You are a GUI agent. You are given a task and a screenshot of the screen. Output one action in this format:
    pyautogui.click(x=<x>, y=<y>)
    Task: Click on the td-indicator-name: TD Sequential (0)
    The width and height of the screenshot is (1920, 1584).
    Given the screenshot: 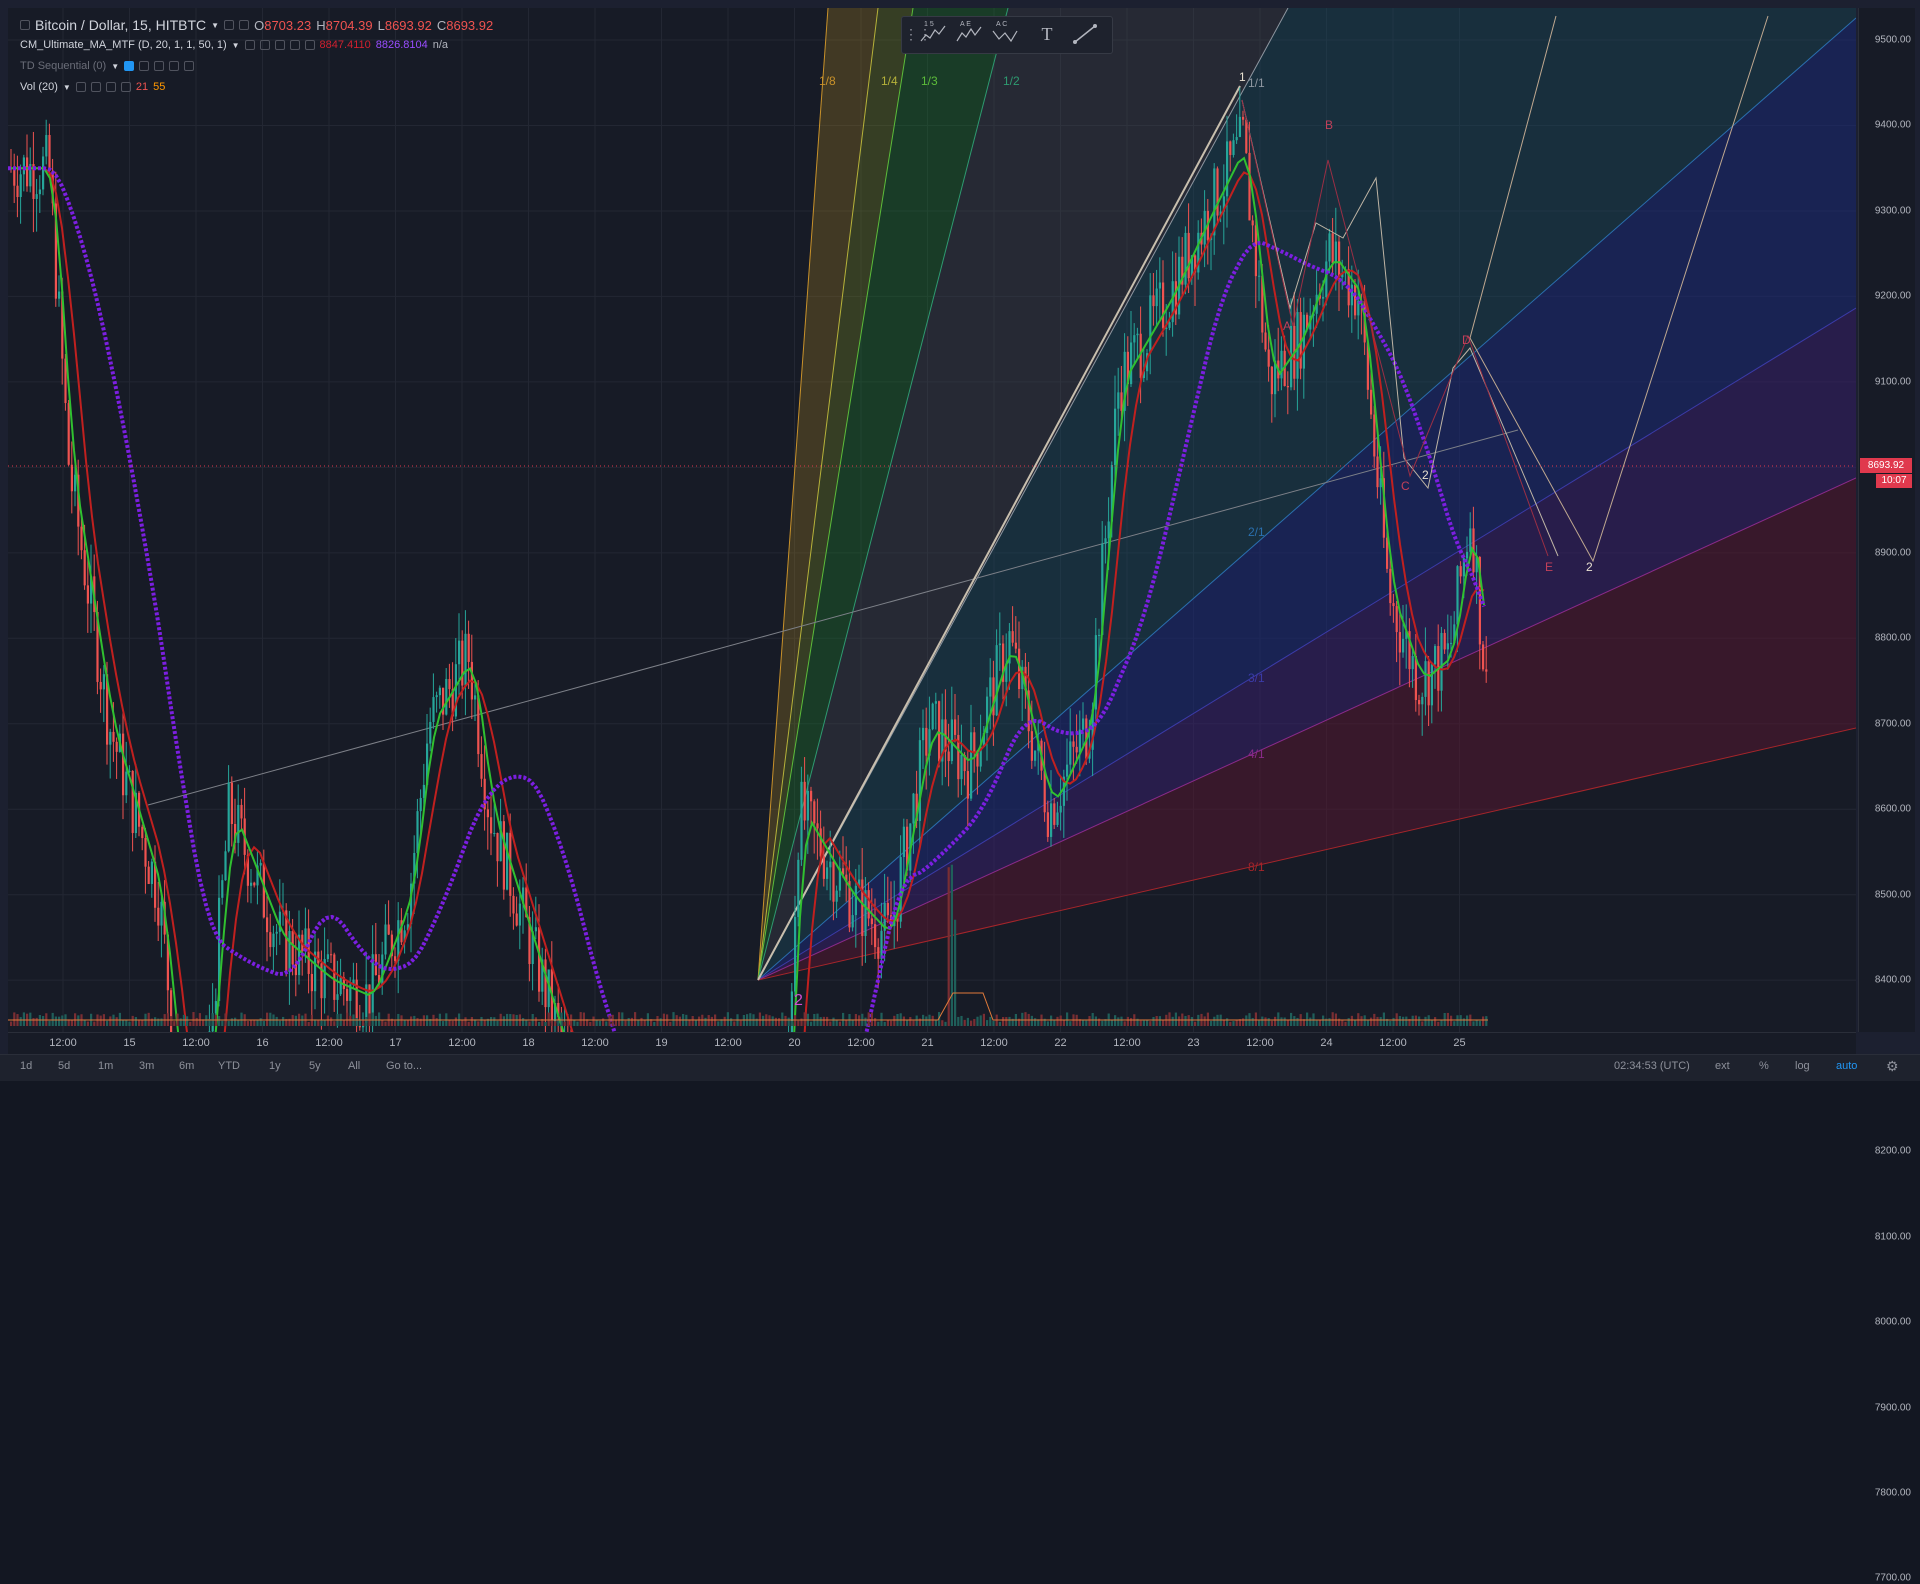 What is the action you would take?
    pyautogui.click(x=63, y=66)
    